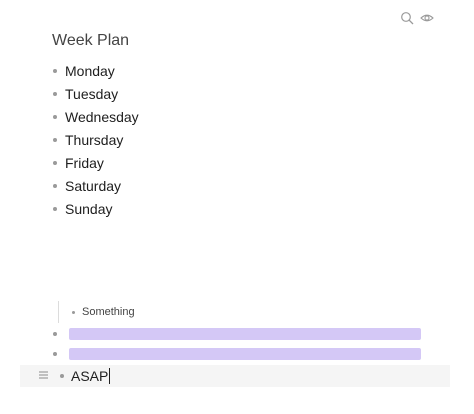 Image resolution: width=474 pixels, height=414 pixels. I want to click on list-item: Thursday, so click(96, 139).